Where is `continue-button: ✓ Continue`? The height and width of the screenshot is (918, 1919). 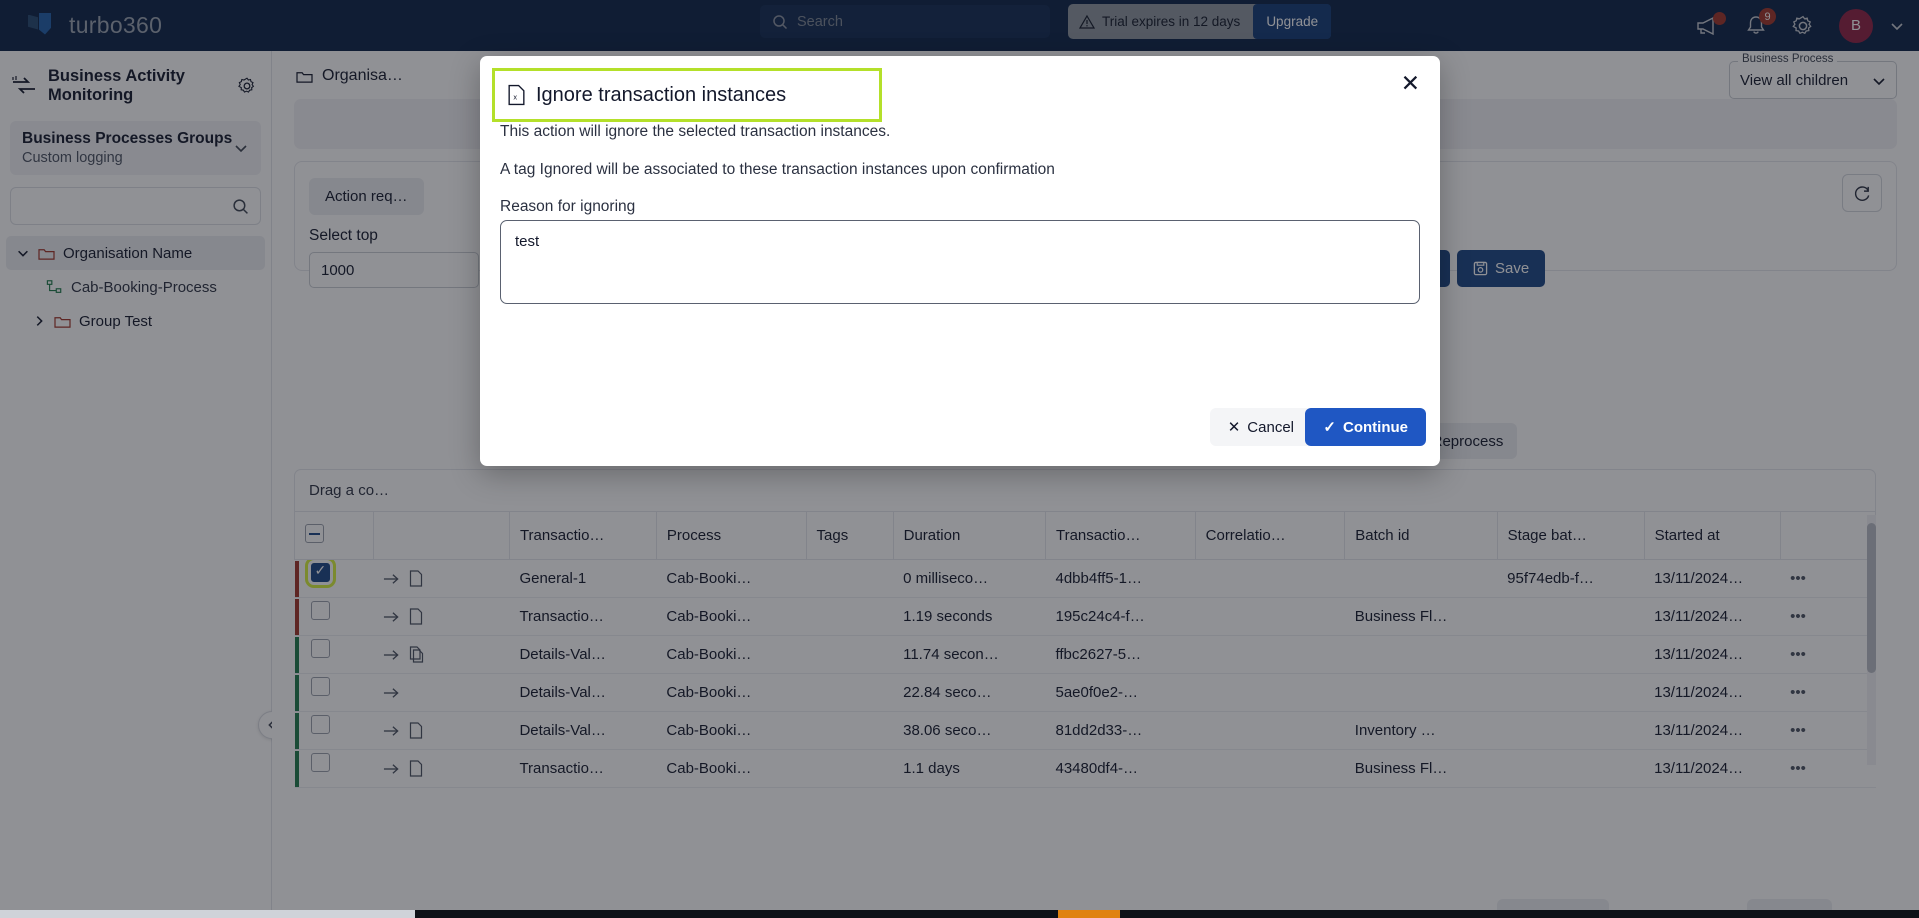
continue-button: ✓ Continue is located at coordinates (1365, 427).